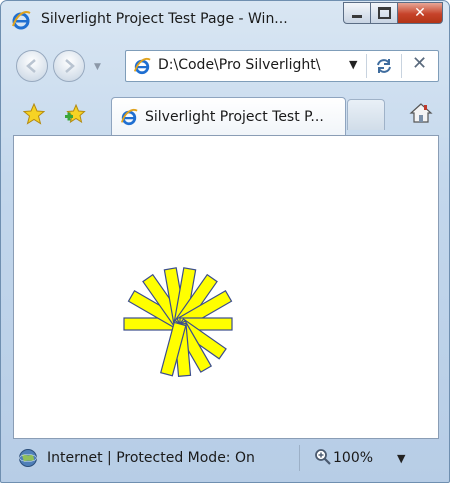 The image size is (450, 483). Describe the element at coordinates (75, 114) in the screenshot. I see `add-favorites-icon` at that location.